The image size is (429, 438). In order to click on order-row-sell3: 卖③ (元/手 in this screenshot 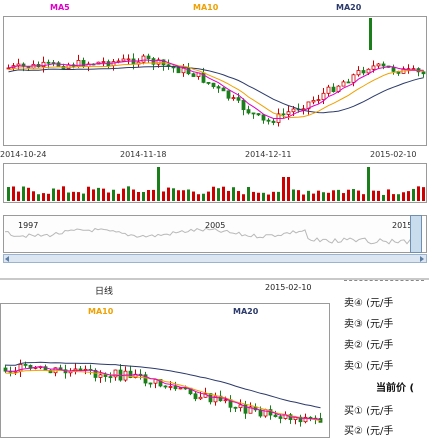, I will do `click(369, 324)`.